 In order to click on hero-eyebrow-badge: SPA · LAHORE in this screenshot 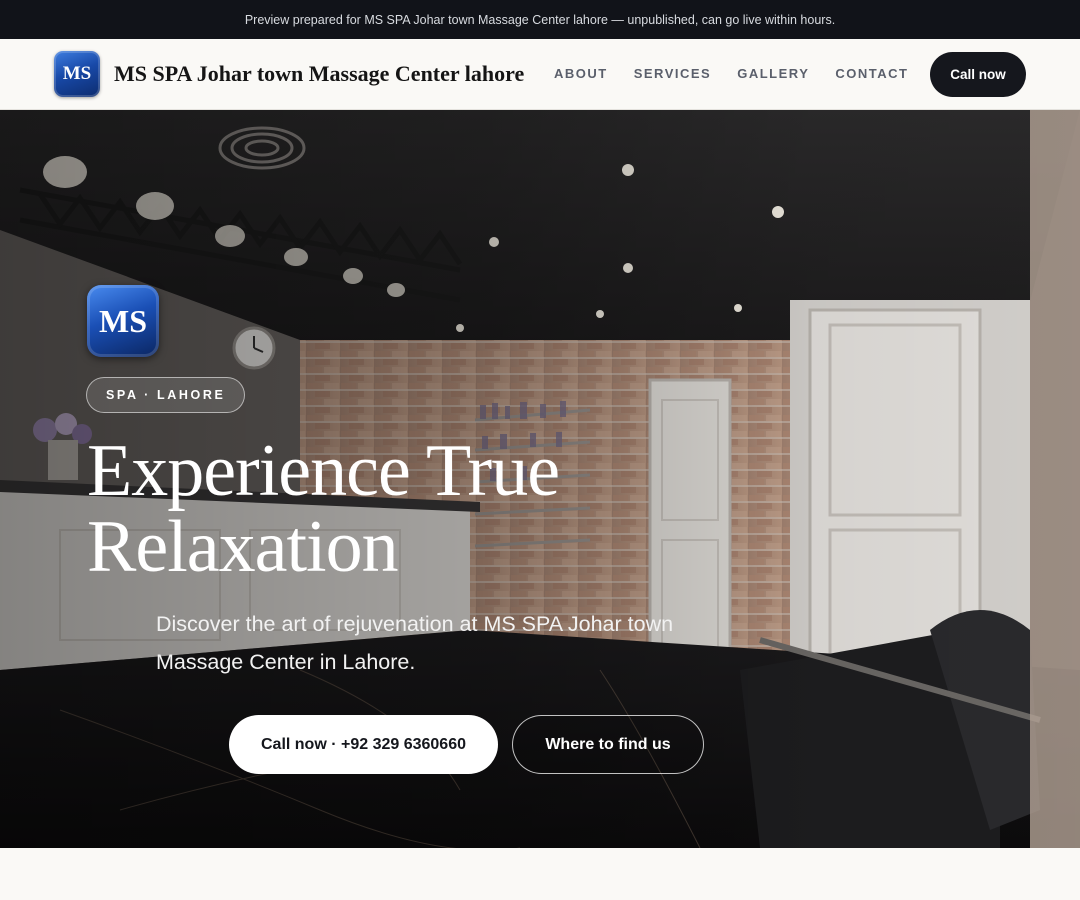, I will do `click(166, 395)`.